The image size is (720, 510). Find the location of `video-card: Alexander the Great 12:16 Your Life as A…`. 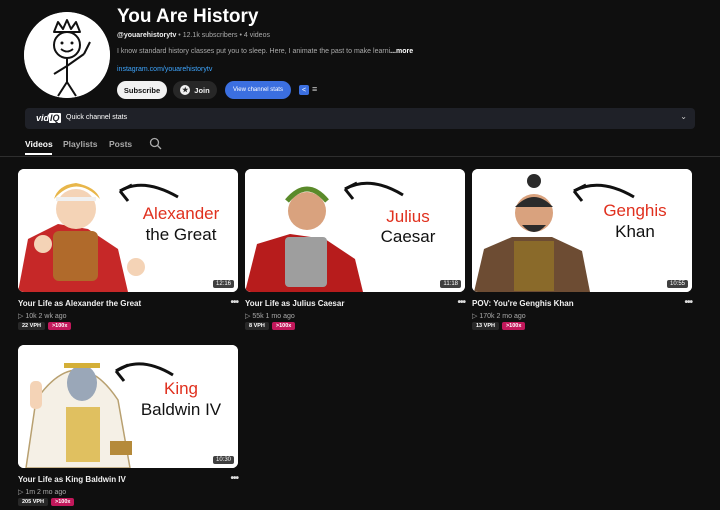

video-card: Alexander the Great 12:16 Your Life as A… is located at coordinates (128, 251).